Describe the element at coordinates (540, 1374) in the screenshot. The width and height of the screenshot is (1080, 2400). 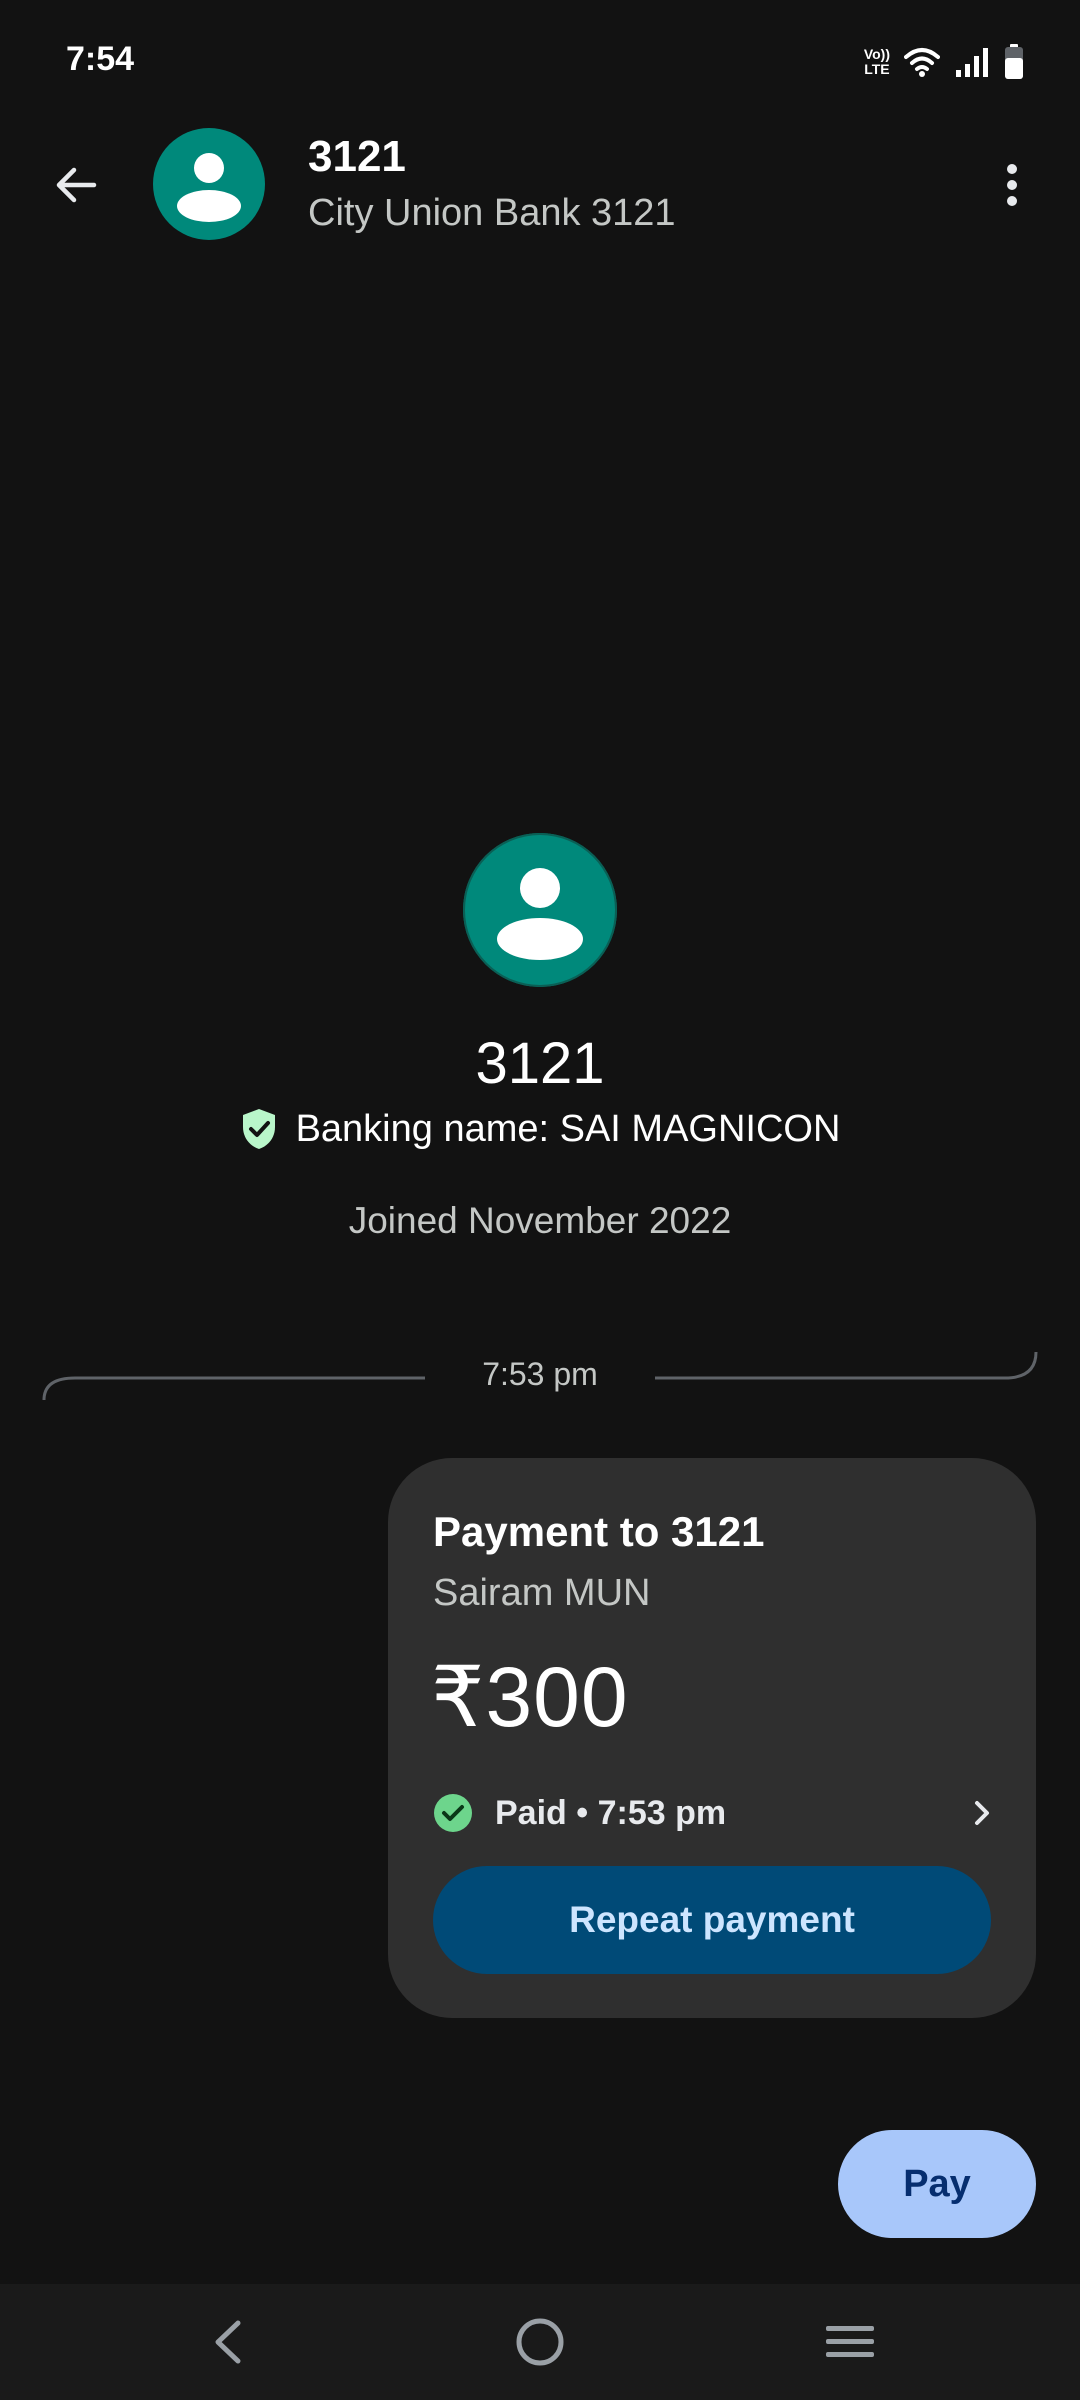
I see `timeline-time: 7:53 pm` at that location.